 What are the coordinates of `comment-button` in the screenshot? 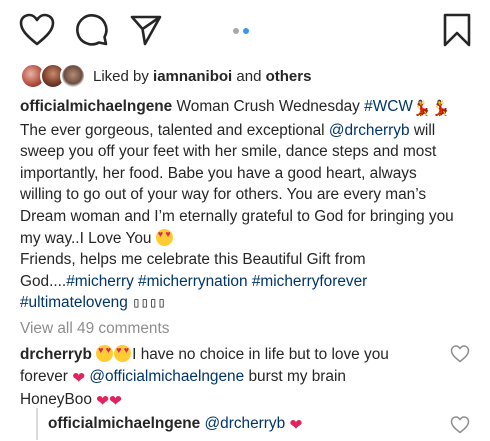 It's located at (92, 30).